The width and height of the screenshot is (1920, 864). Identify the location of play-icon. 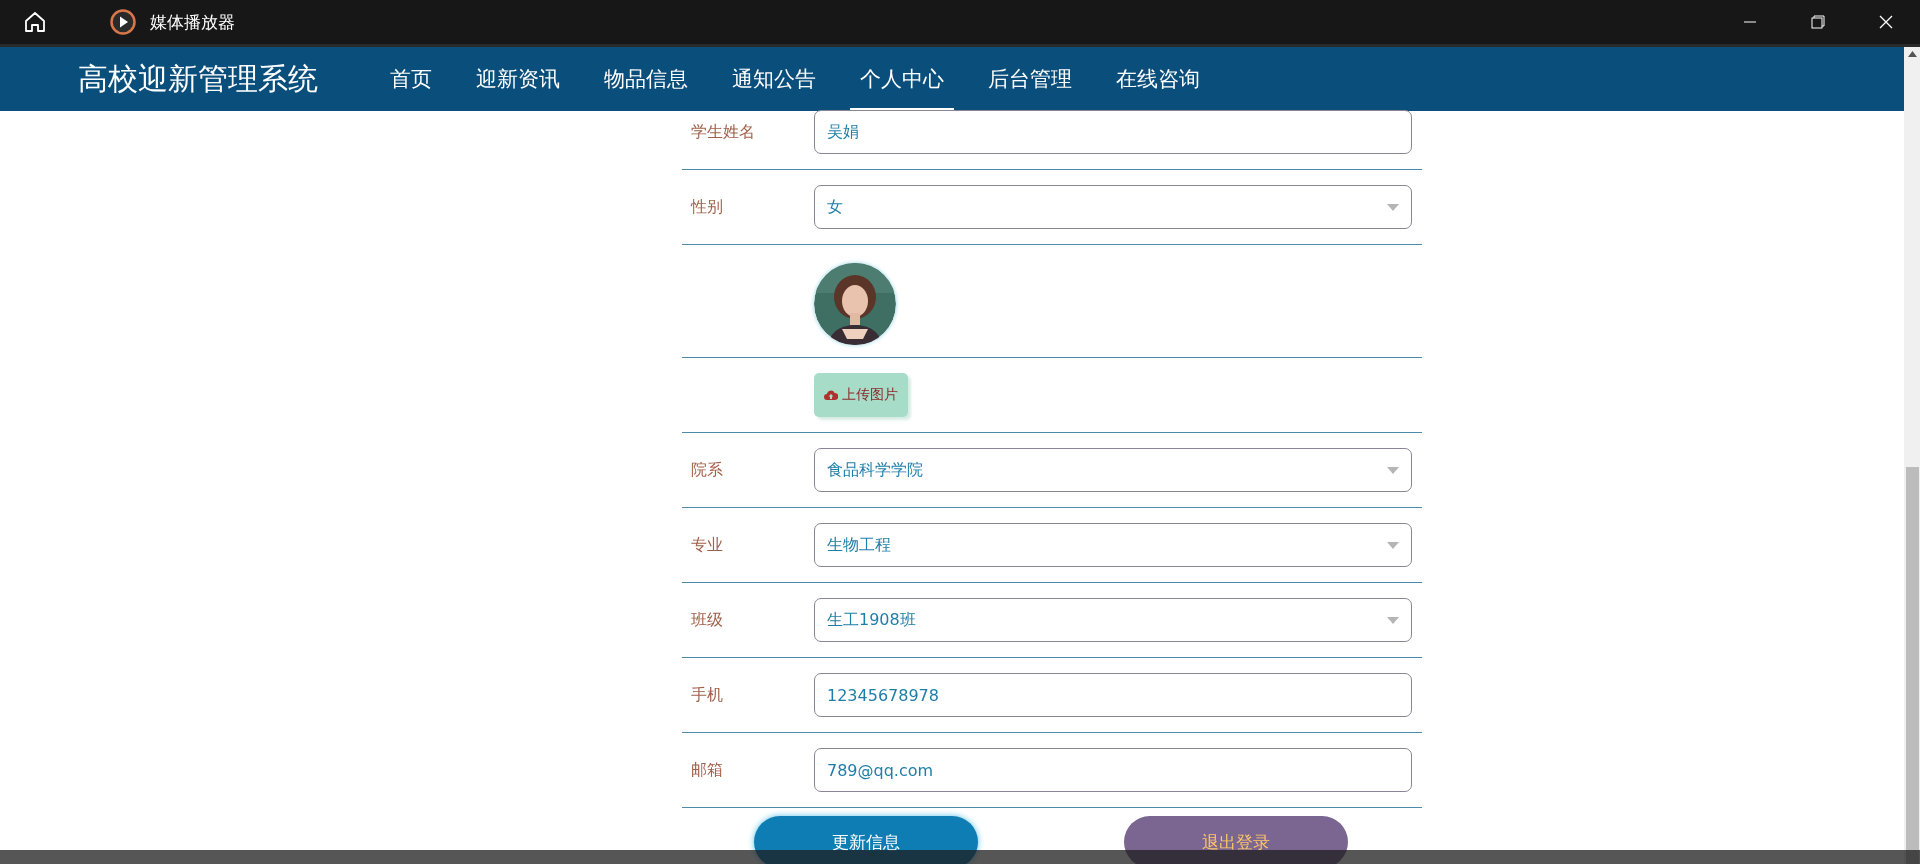
(123, 22).